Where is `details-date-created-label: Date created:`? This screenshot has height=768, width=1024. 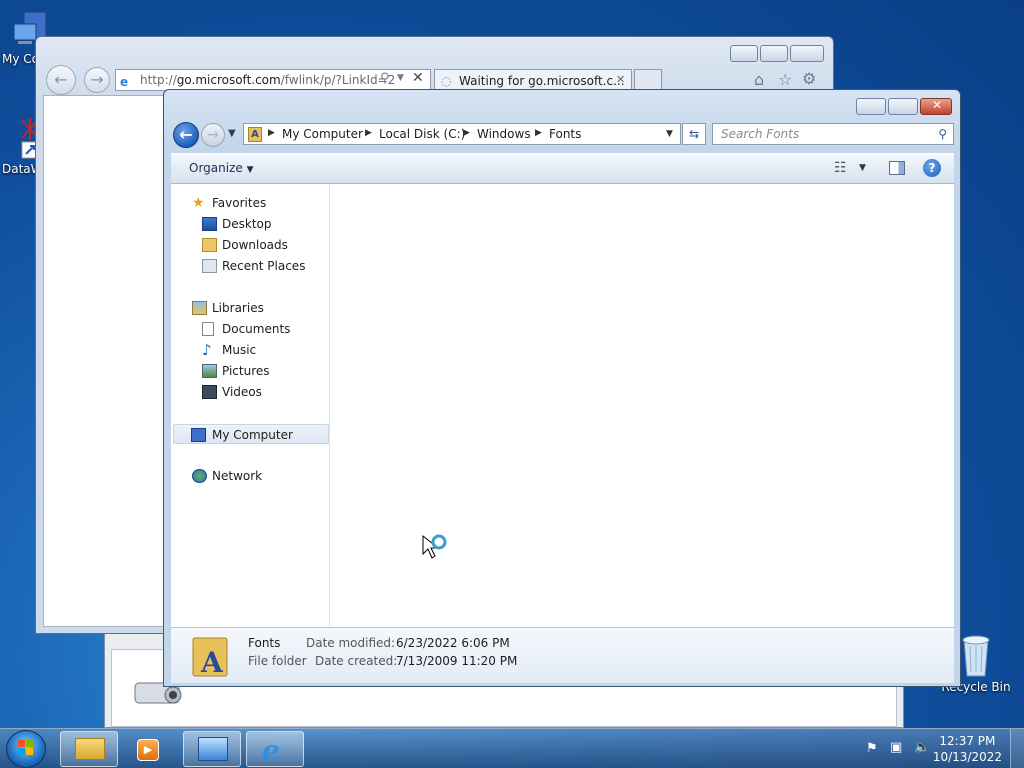
details-date-created-label: Date created: is located at coordinates (356, 661).